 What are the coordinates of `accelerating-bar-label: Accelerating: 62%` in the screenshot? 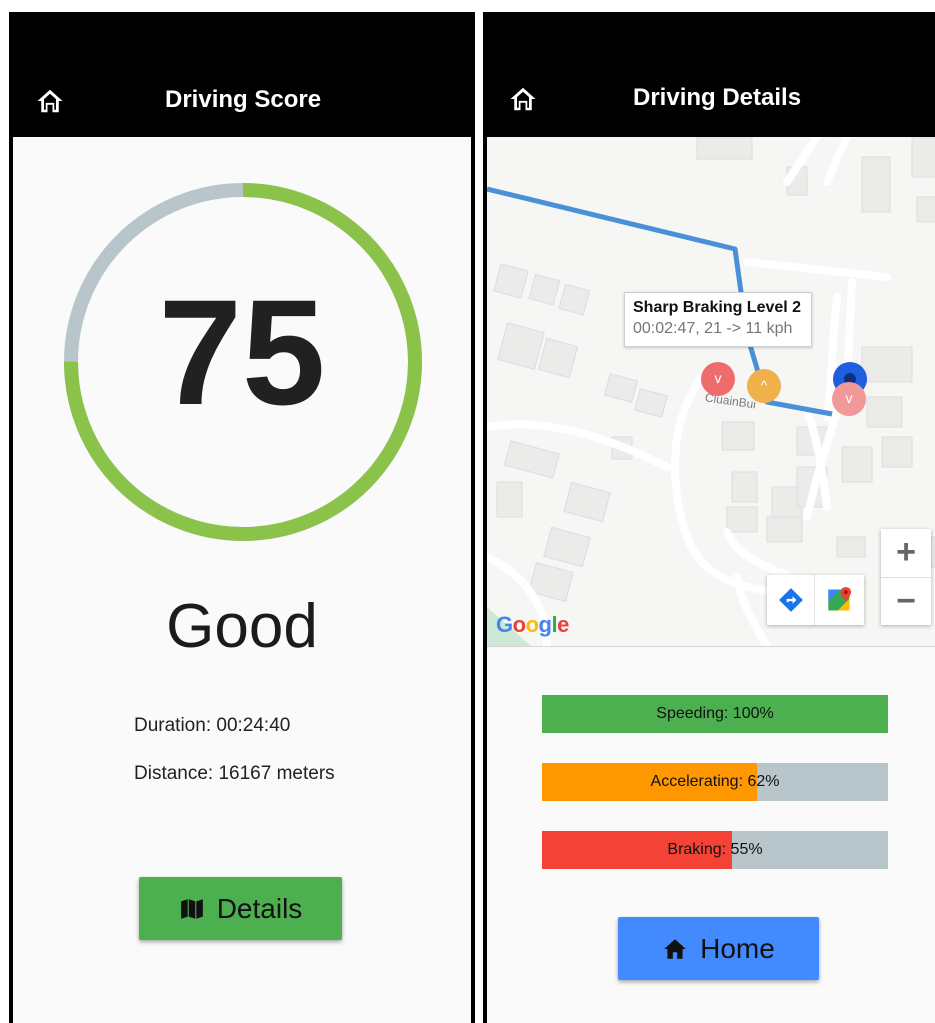 It's located at (715, 781).